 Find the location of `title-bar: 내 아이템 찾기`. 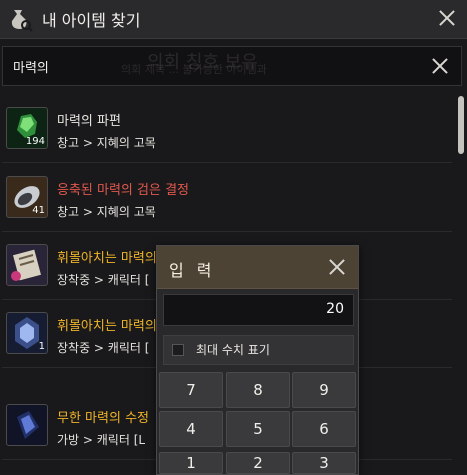

title-bar: 내 아이템 찾기 is located at coordinates (233, 19).